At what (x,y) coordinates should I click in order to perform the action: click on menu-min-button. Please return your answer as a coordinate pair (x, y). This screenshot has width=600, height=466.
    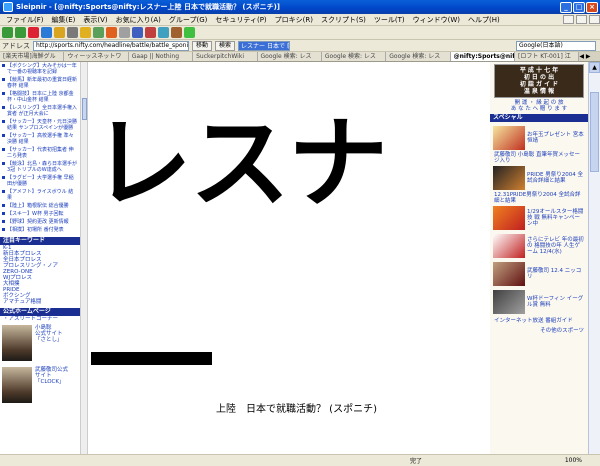
    Looking at the image, I should click on (568, 19).